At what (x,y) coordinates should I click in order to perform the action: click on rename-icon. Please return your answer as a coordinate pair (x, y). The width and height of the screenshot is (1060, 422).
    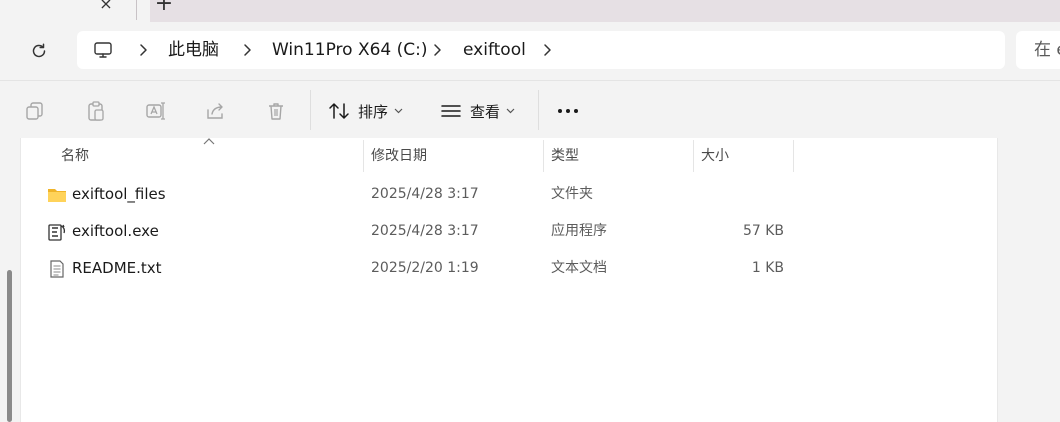
    Looking at the image, I should click on (156, 111).